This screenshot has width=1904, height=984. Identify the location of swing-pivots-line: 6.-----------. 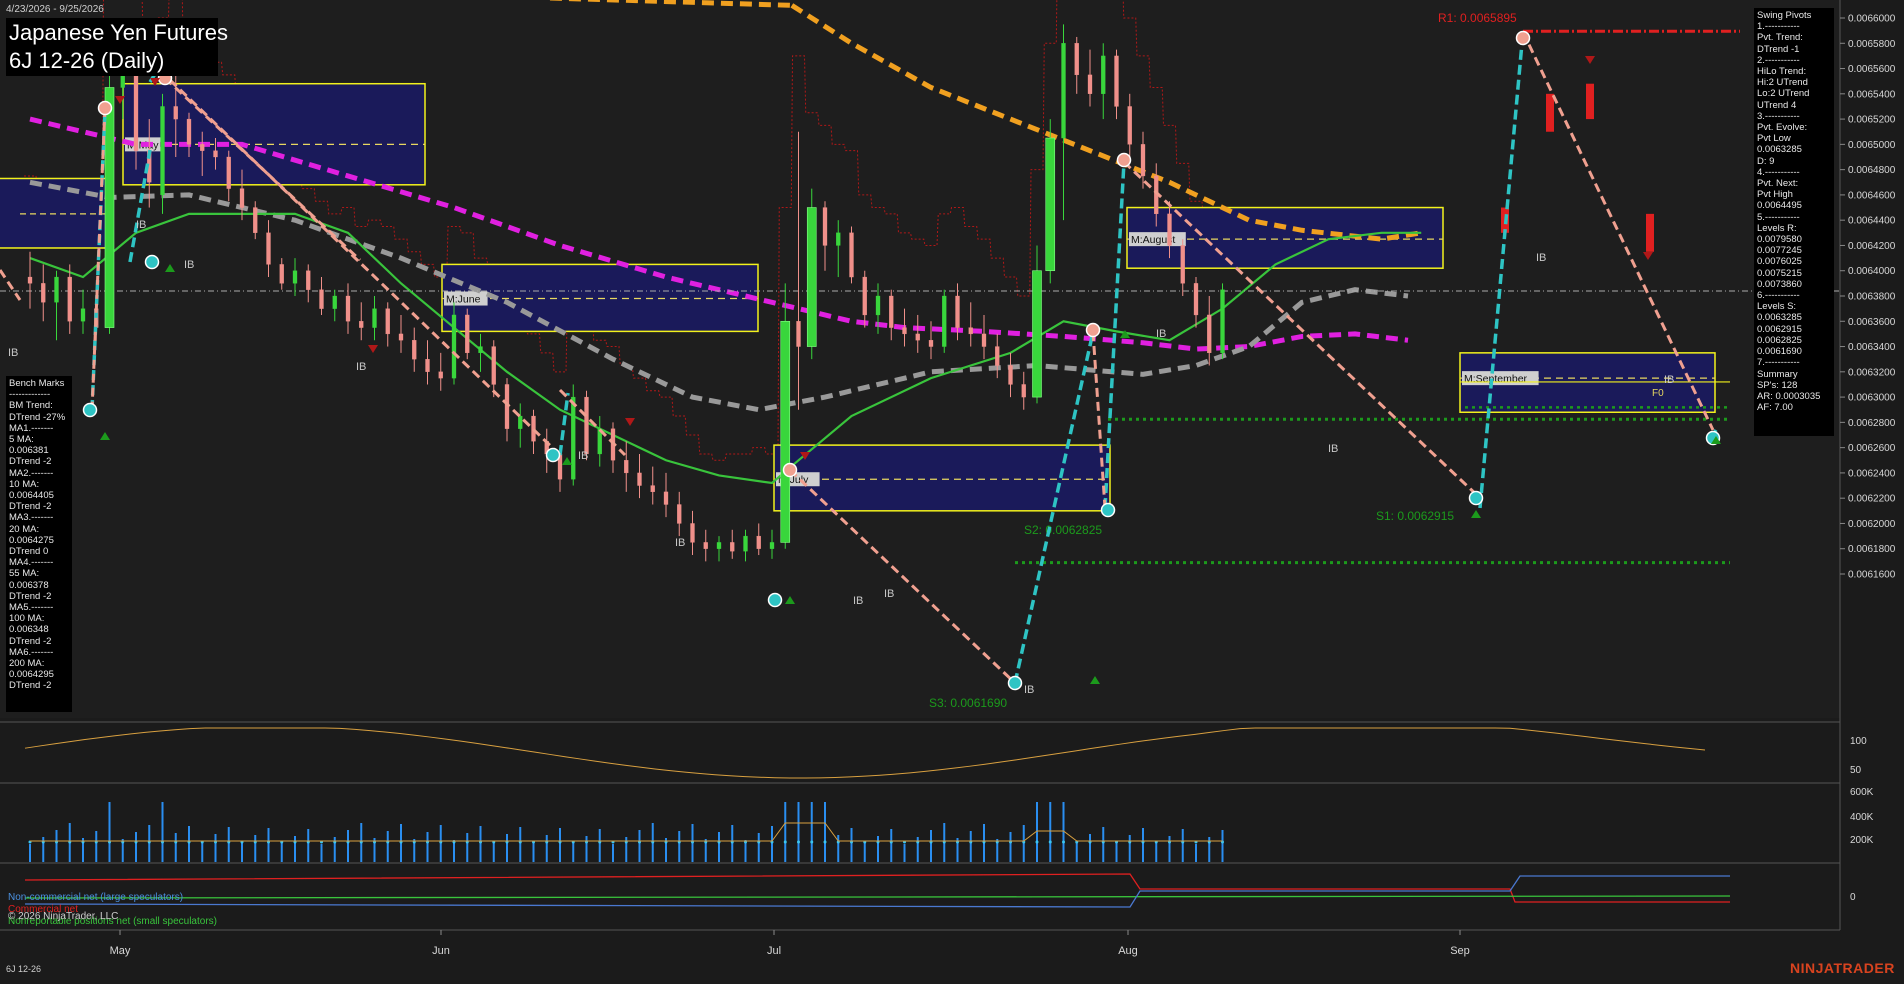
(1778, 296).